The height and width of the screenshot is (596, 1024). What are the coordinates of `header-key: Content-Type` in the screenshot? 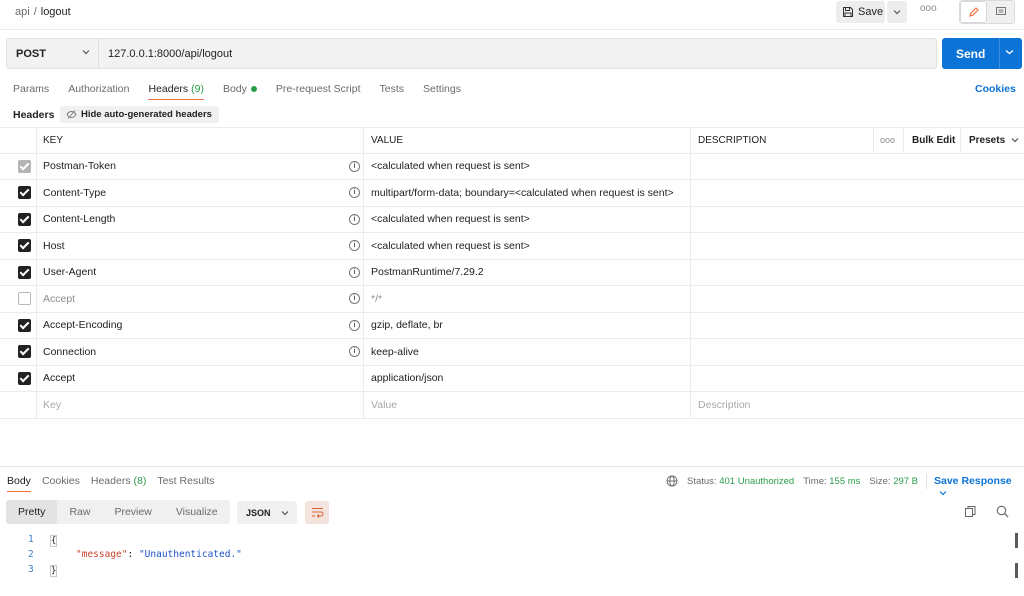 It's located at (74, 193).